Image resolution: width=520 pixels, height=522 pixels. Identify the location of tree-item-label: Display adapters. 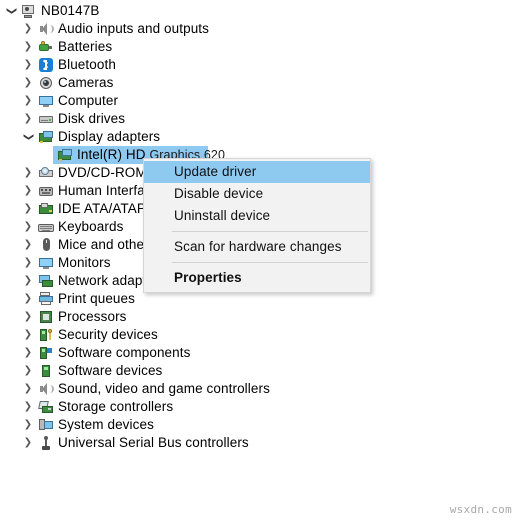
(109, 136).